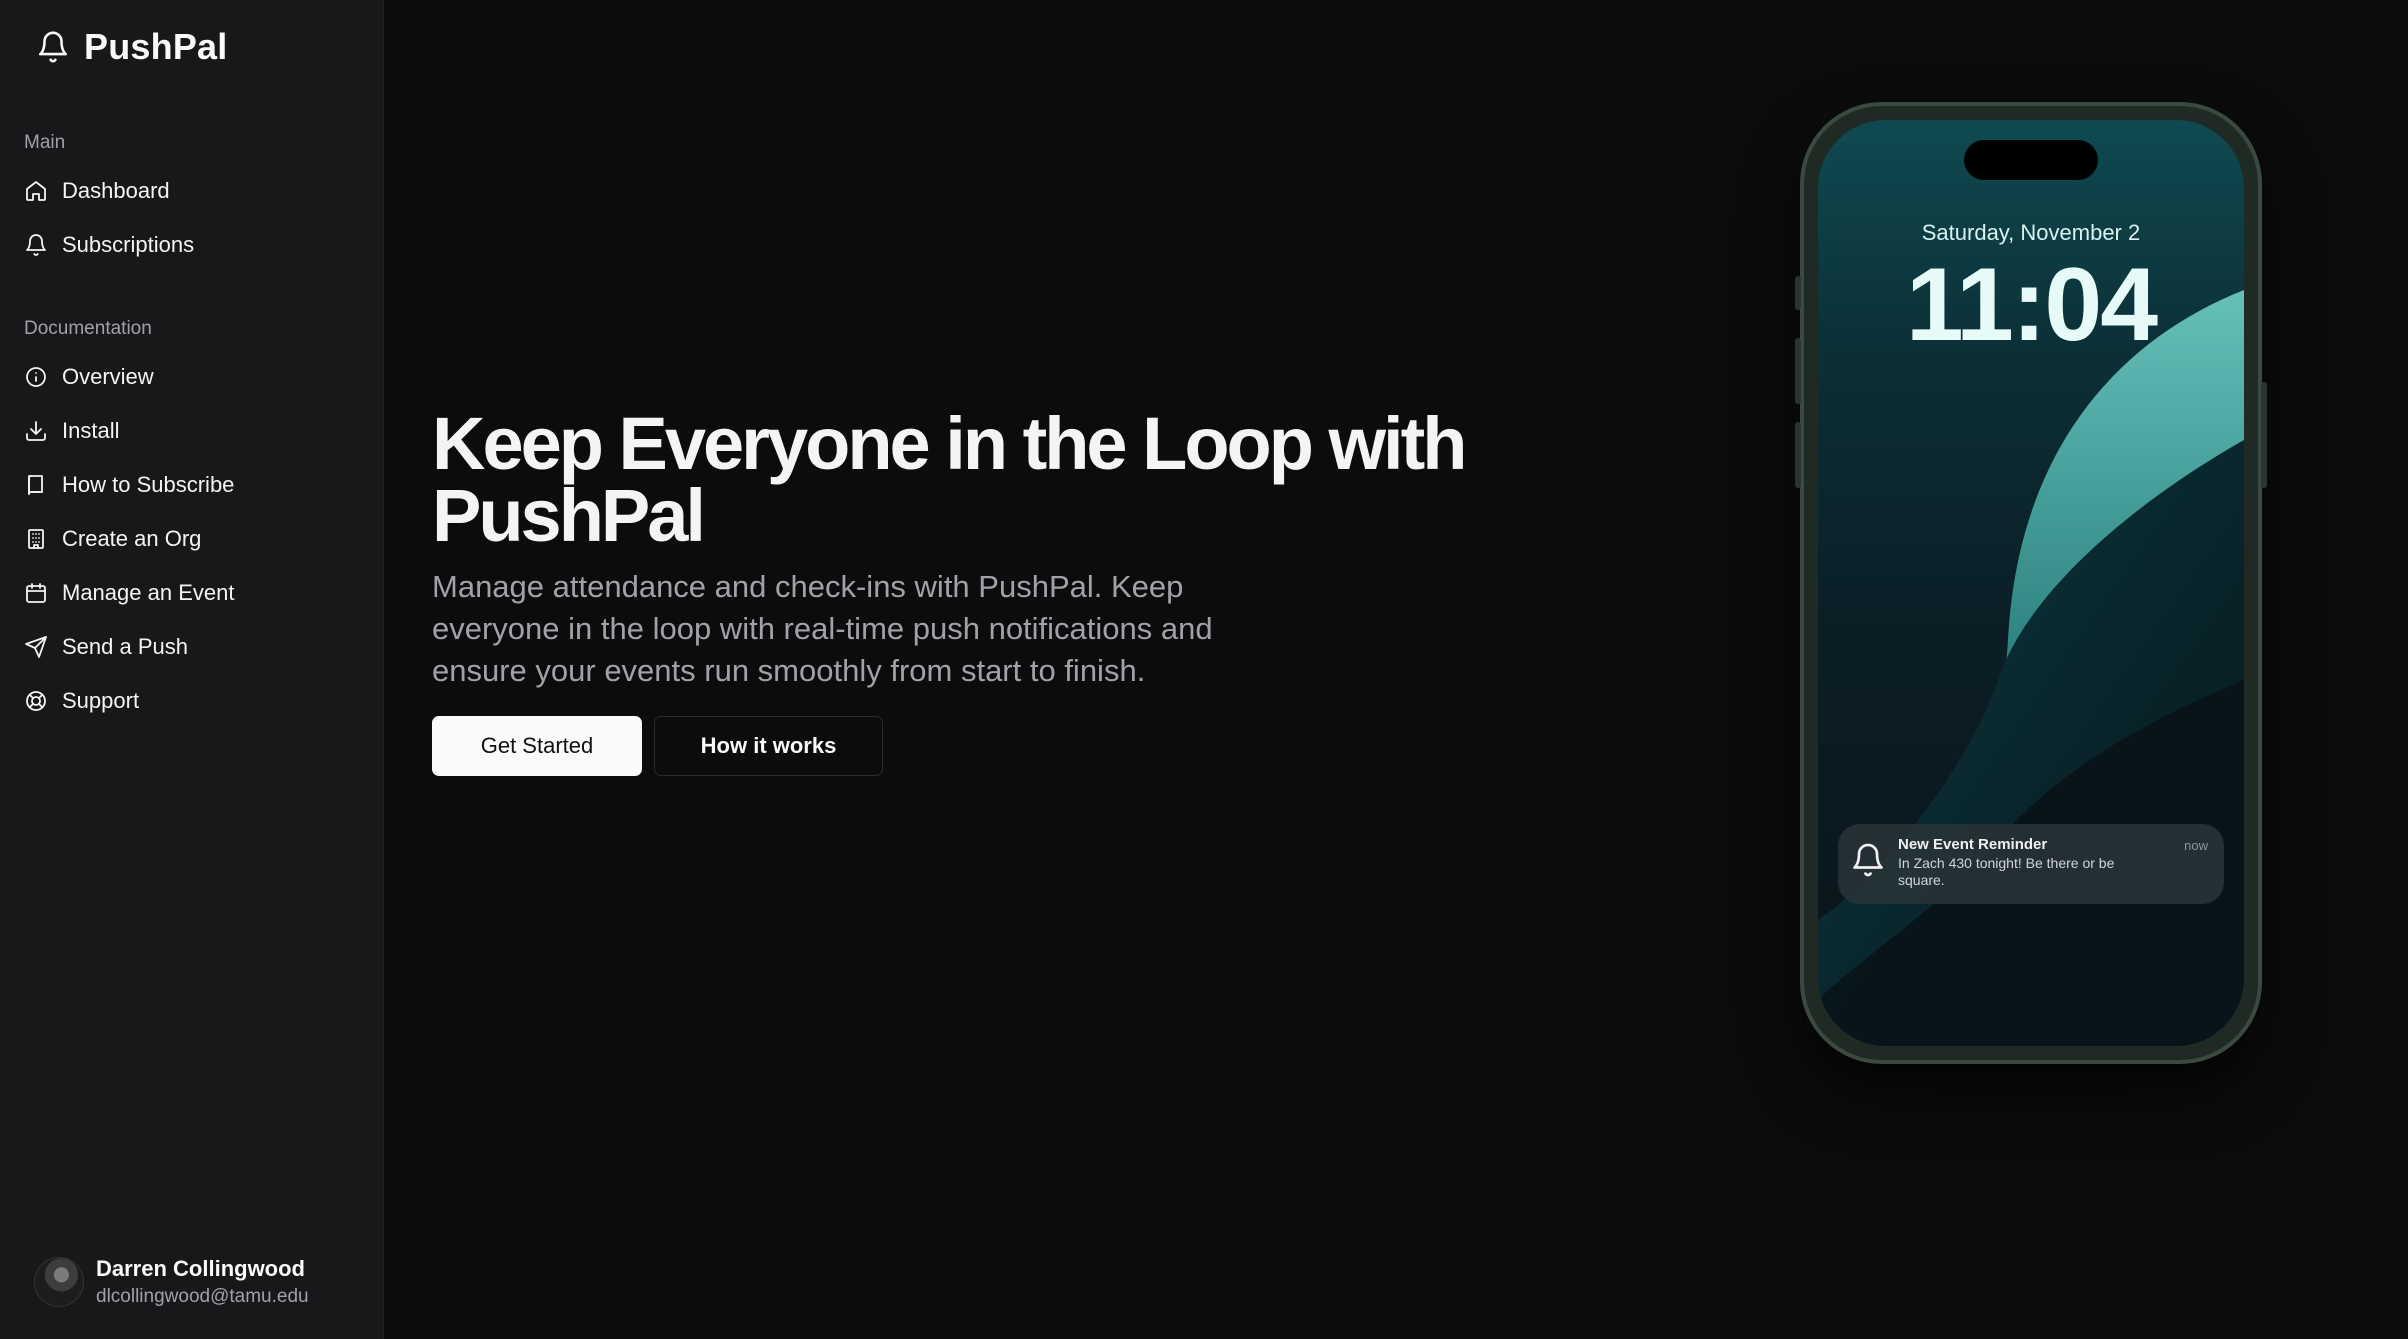  Describe the element at coordinates (202, 1296) in the screenshot. I see `user-email: dlcollingwood@tamu.edu` at that location.